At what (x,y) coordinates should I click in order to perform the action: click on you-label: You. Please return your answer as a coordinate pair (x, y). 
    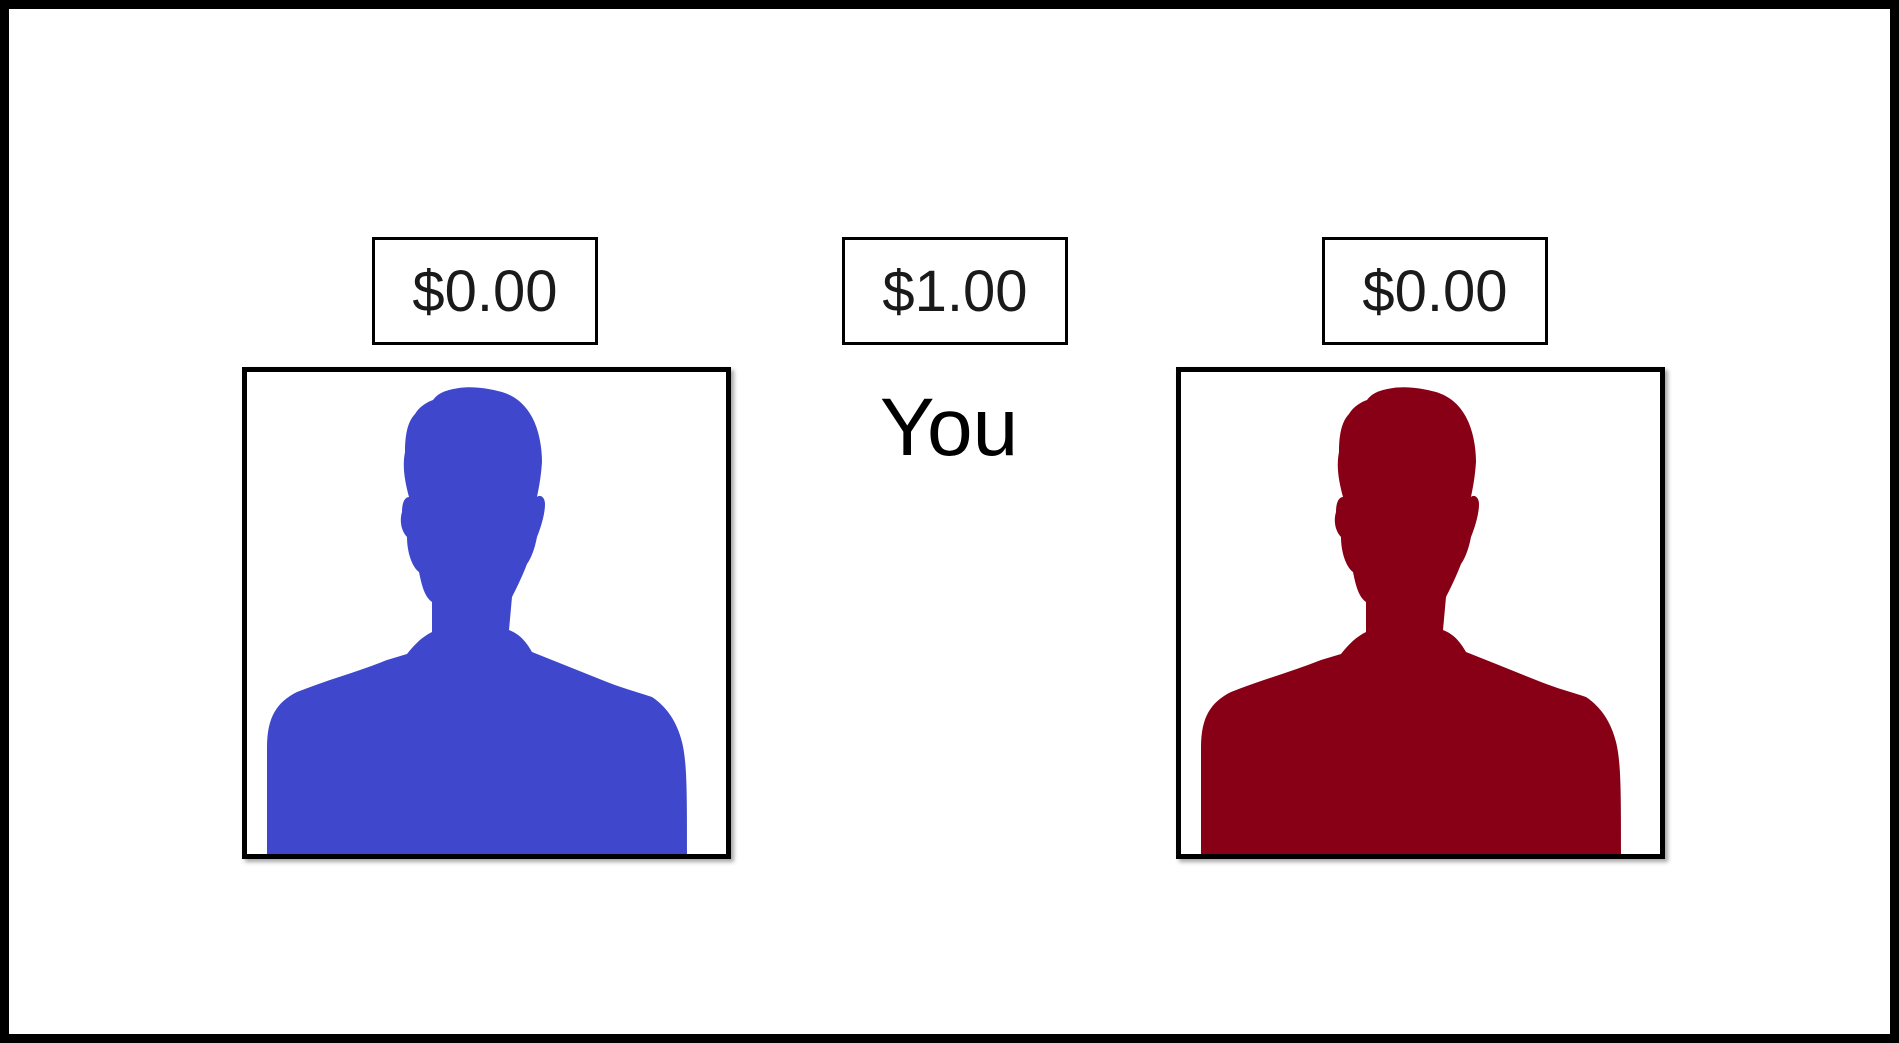
    Looking at the image, I should click on (949, 427).